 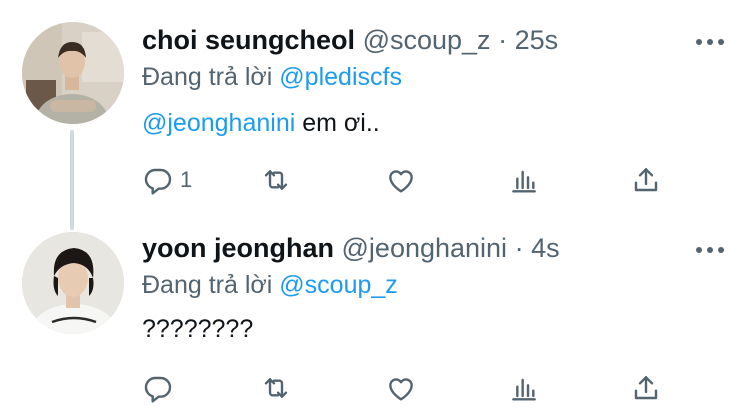 What do you see at coordinates (422, 180) in the screenshot?
I see `tweet-actions: 1` at bounding box center [422, 180].